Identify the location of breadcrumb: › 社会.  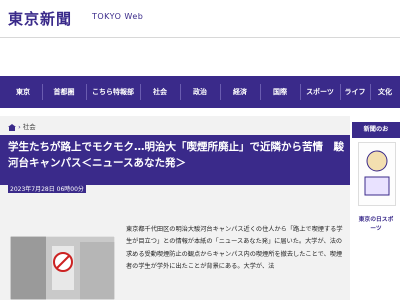
(22, 127).